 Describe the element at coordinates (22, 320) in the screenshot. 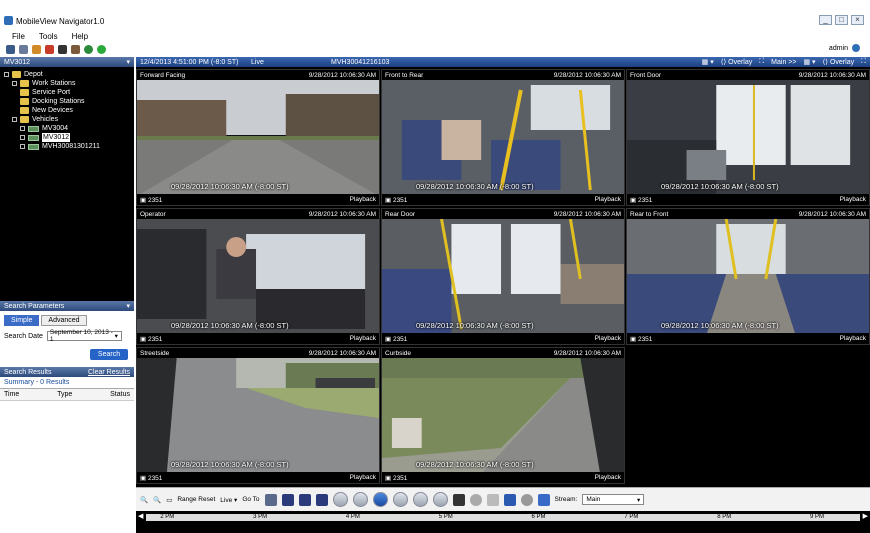

I see `tab-simple: Simple` at that location.